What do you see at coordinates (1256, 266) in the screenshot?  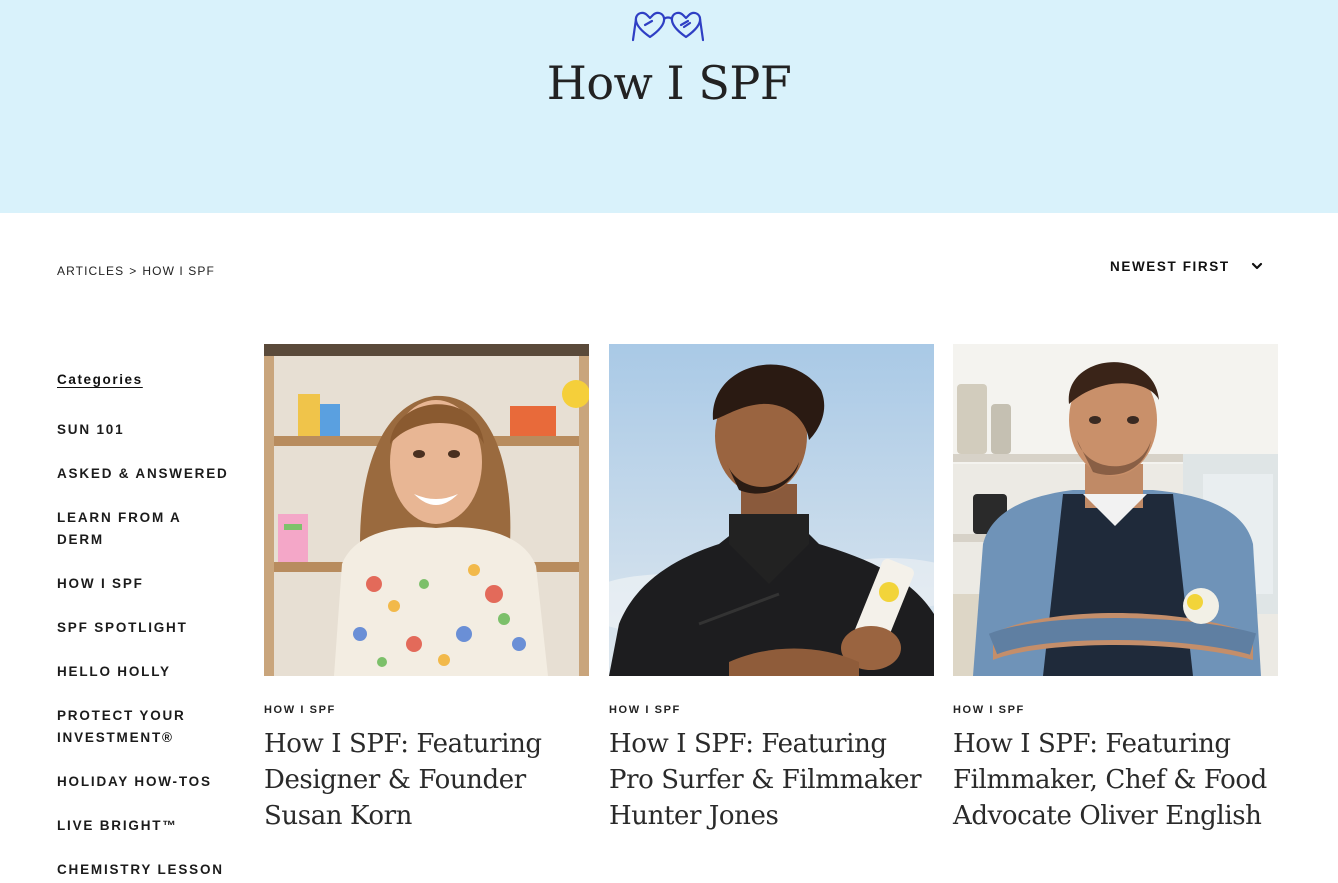 I see `chevron-down-icon` at bounding box center [1256, 266].